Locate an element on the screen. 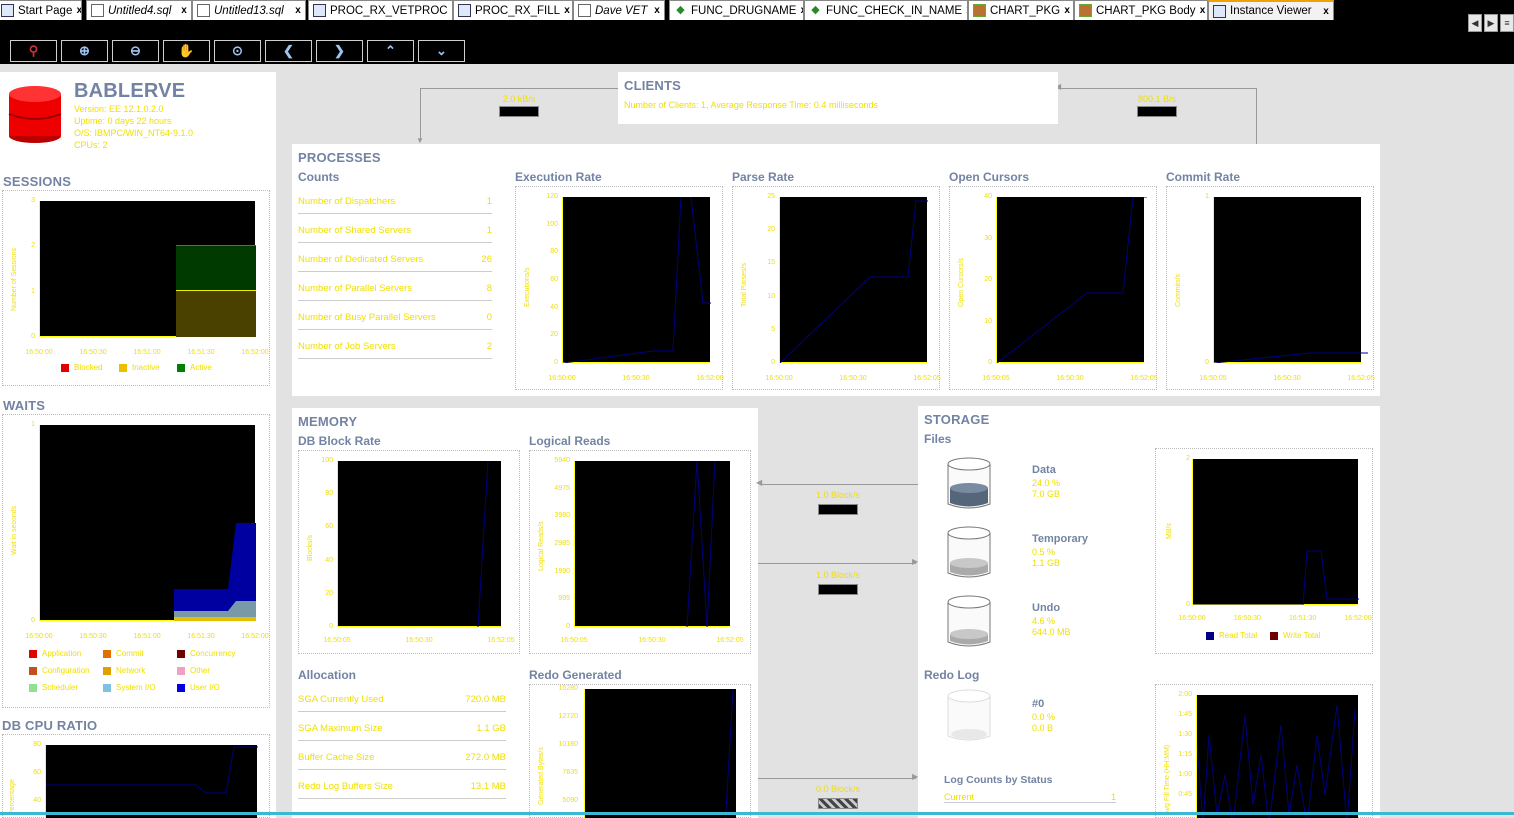 This screenshot has height=818, width=1514. tab-chart-pkg-body: CHART_PKG Body x is located at coordinates (1141, 10).